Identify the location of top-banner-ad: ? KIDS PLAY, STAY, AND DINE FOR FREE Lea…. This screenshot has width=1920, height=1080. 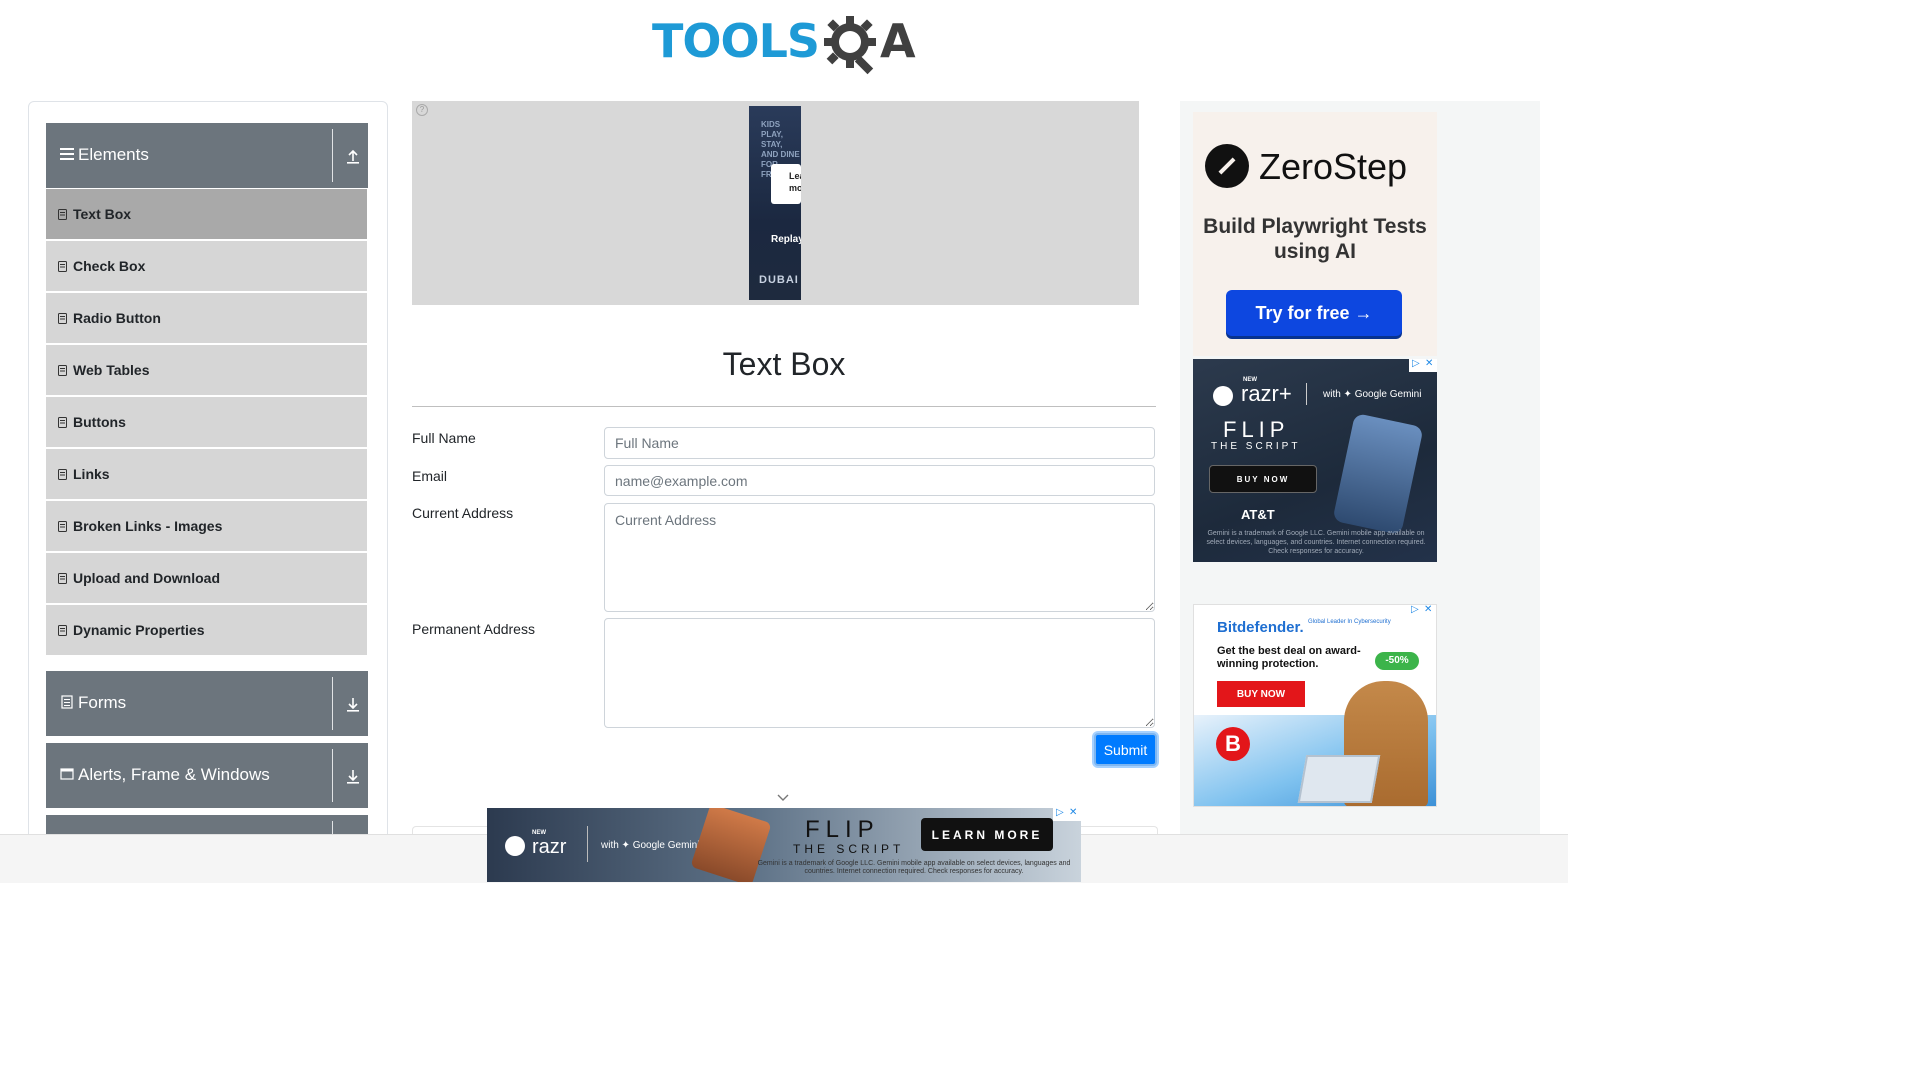
(775, 203).